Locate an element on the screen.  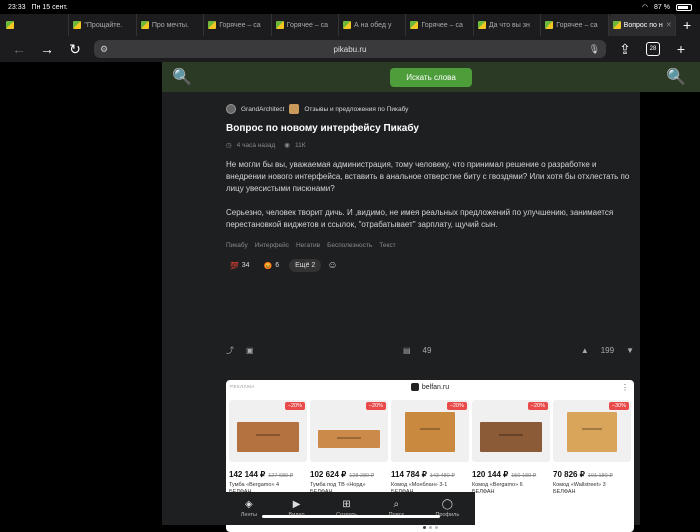
avatar is located at coordinates (231, 109).